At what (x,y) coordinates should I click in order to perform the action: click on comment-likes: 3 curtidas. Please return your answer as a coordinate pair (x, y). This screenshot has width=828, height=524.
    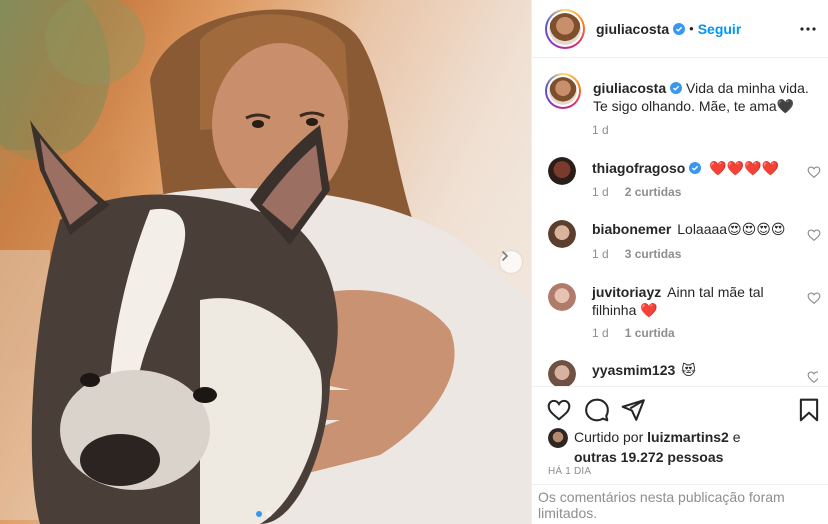
    Looking at the image, I should click on (653, 254).